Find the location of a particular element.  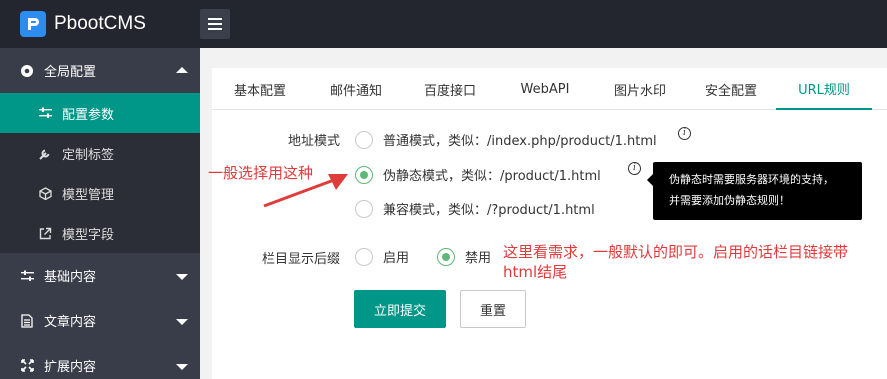

rewrite-tooltip: 伪静态时需要服务器环境的支持， 并需要添加伪静态规则！ is located at coordinates (754, 191).